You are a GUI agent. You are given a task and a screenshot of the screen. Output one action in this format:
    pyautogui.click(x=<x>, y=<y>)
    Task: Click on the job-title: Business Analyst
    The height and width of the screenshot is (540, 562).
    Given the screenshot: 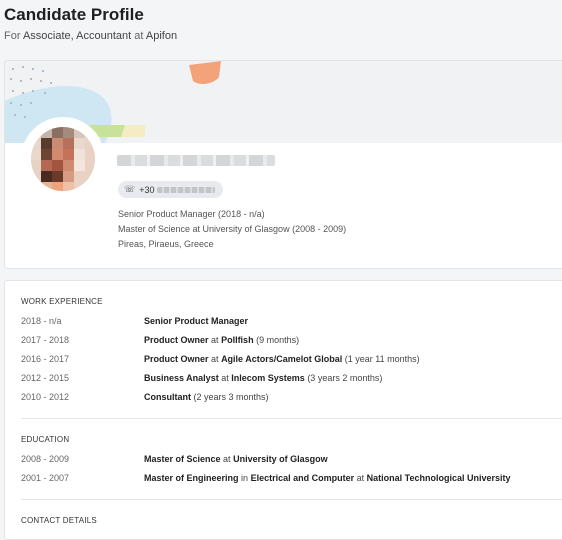 What is the action you would take?
    pyautogui.click(x=181, y=378)
    